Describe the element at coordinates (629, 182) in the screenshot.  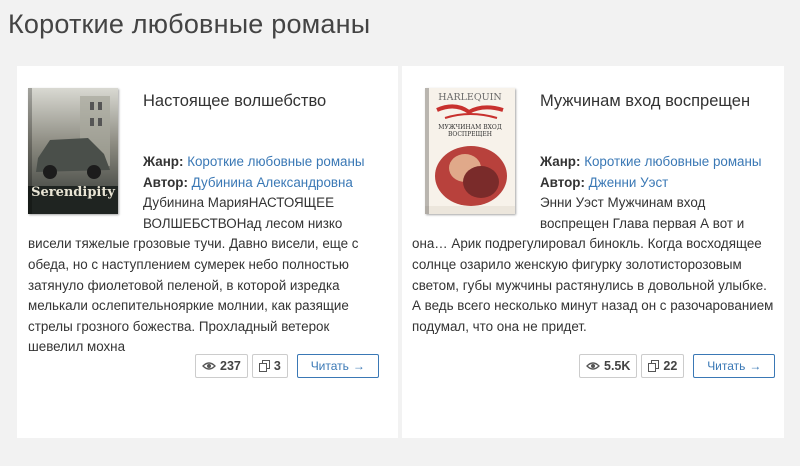
I see `author-link: Дженни Уэст` at that location.